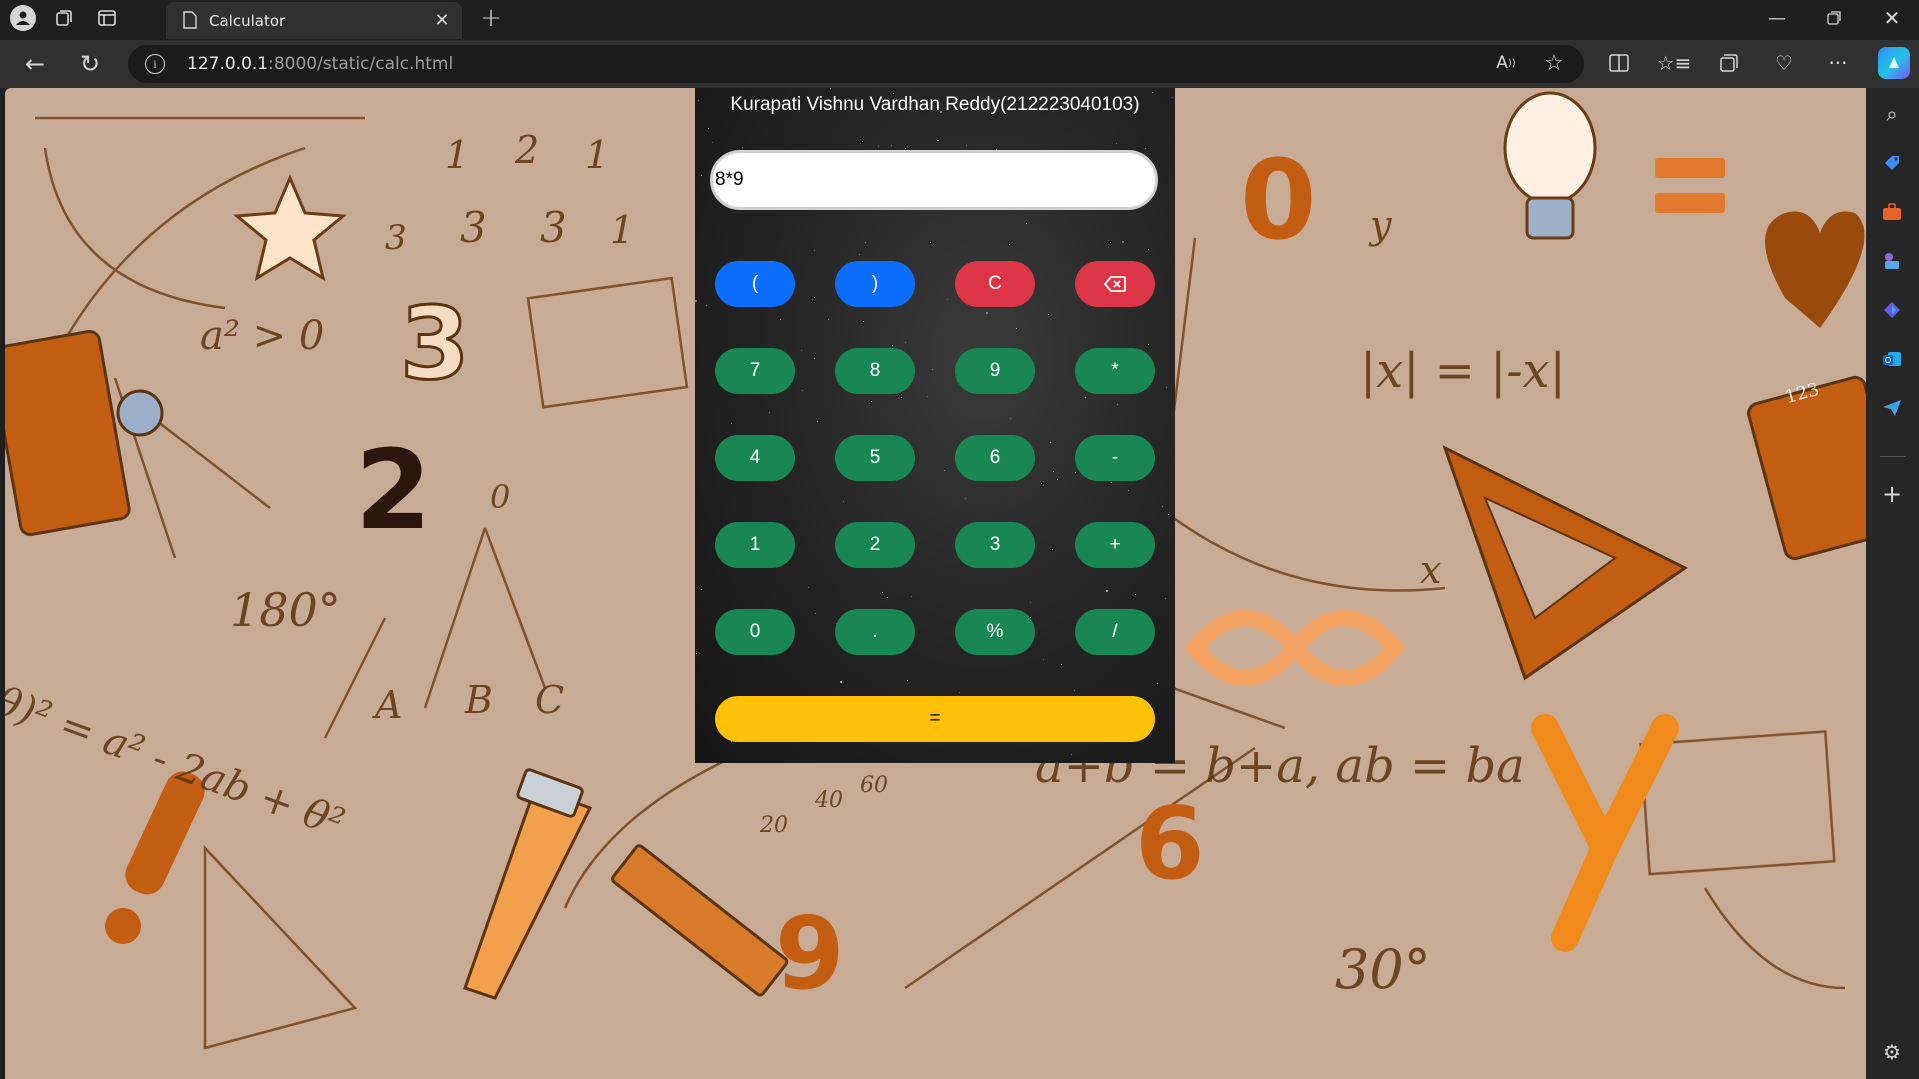  Describe the element at coordinates (1892, 408) in the screenshot. I see `send-icon` at that location.